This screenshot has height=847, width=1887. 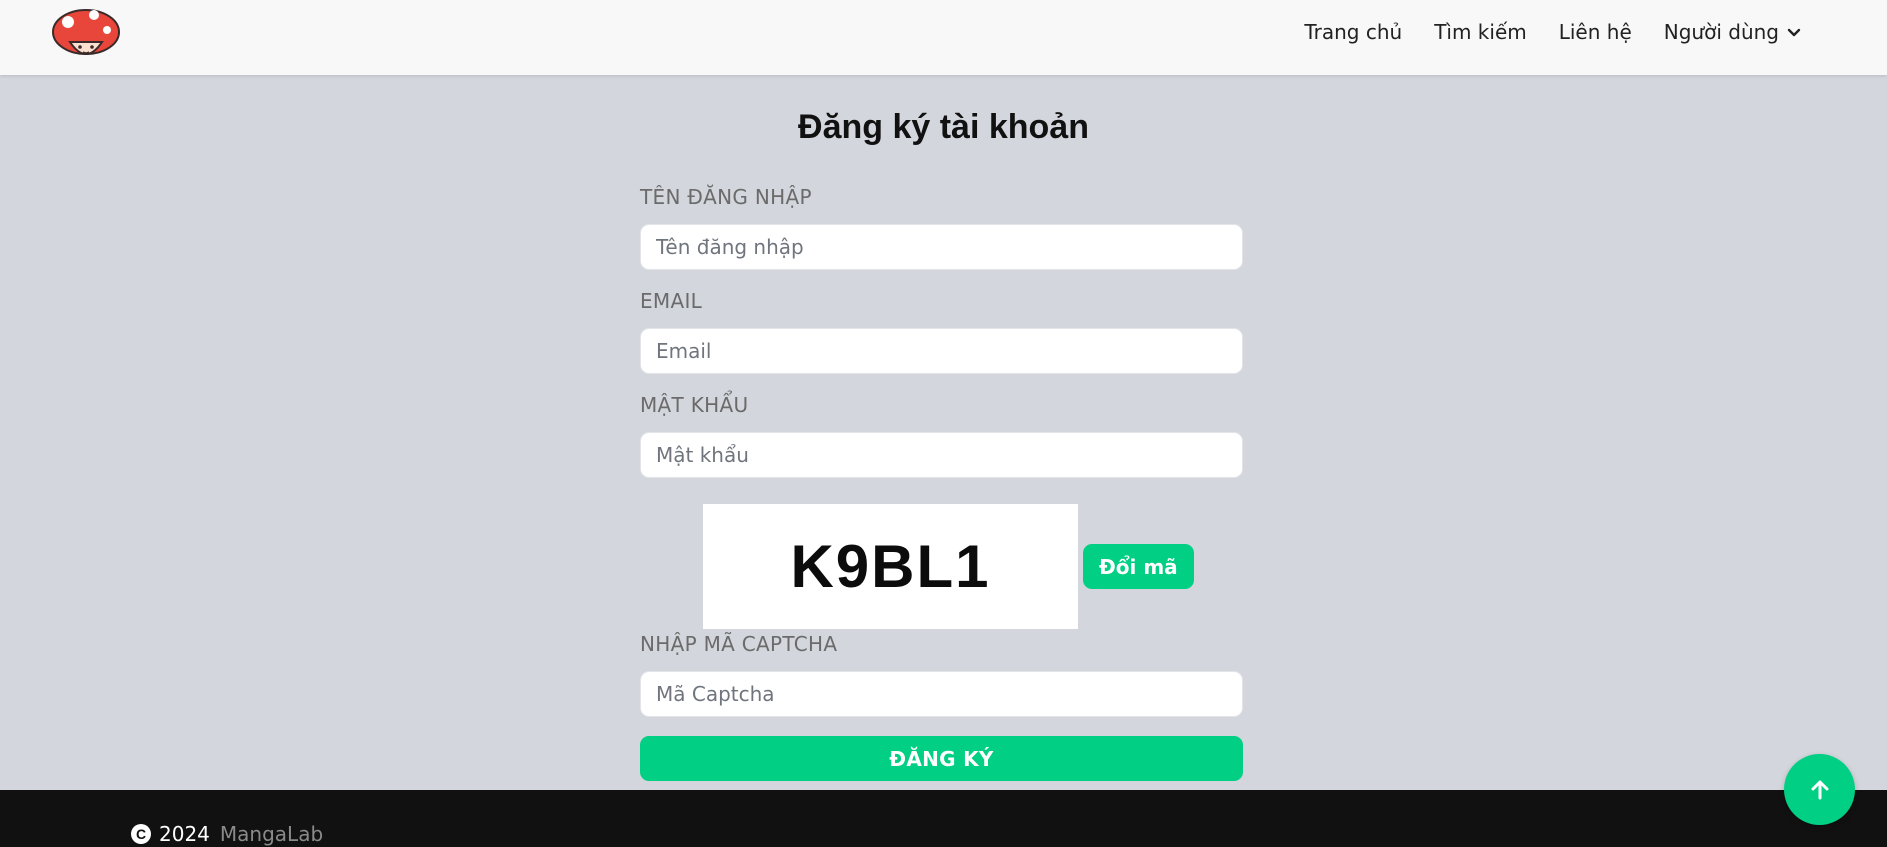 I want to click on copyright-icon: C, so click(x=141, y=834).